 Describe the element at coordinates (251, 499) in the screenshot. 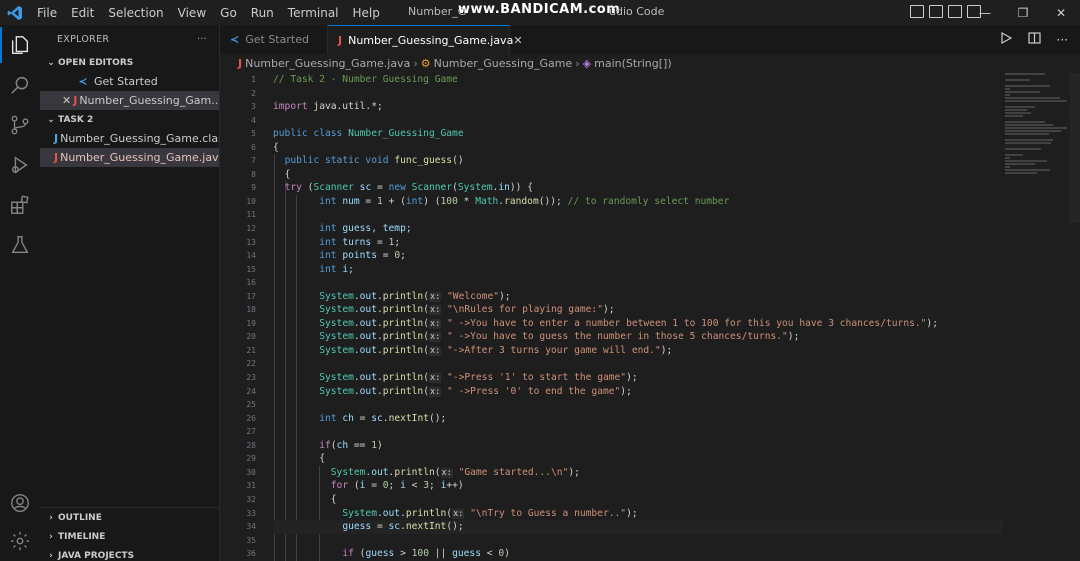

I see `line-number: 32` at that location.